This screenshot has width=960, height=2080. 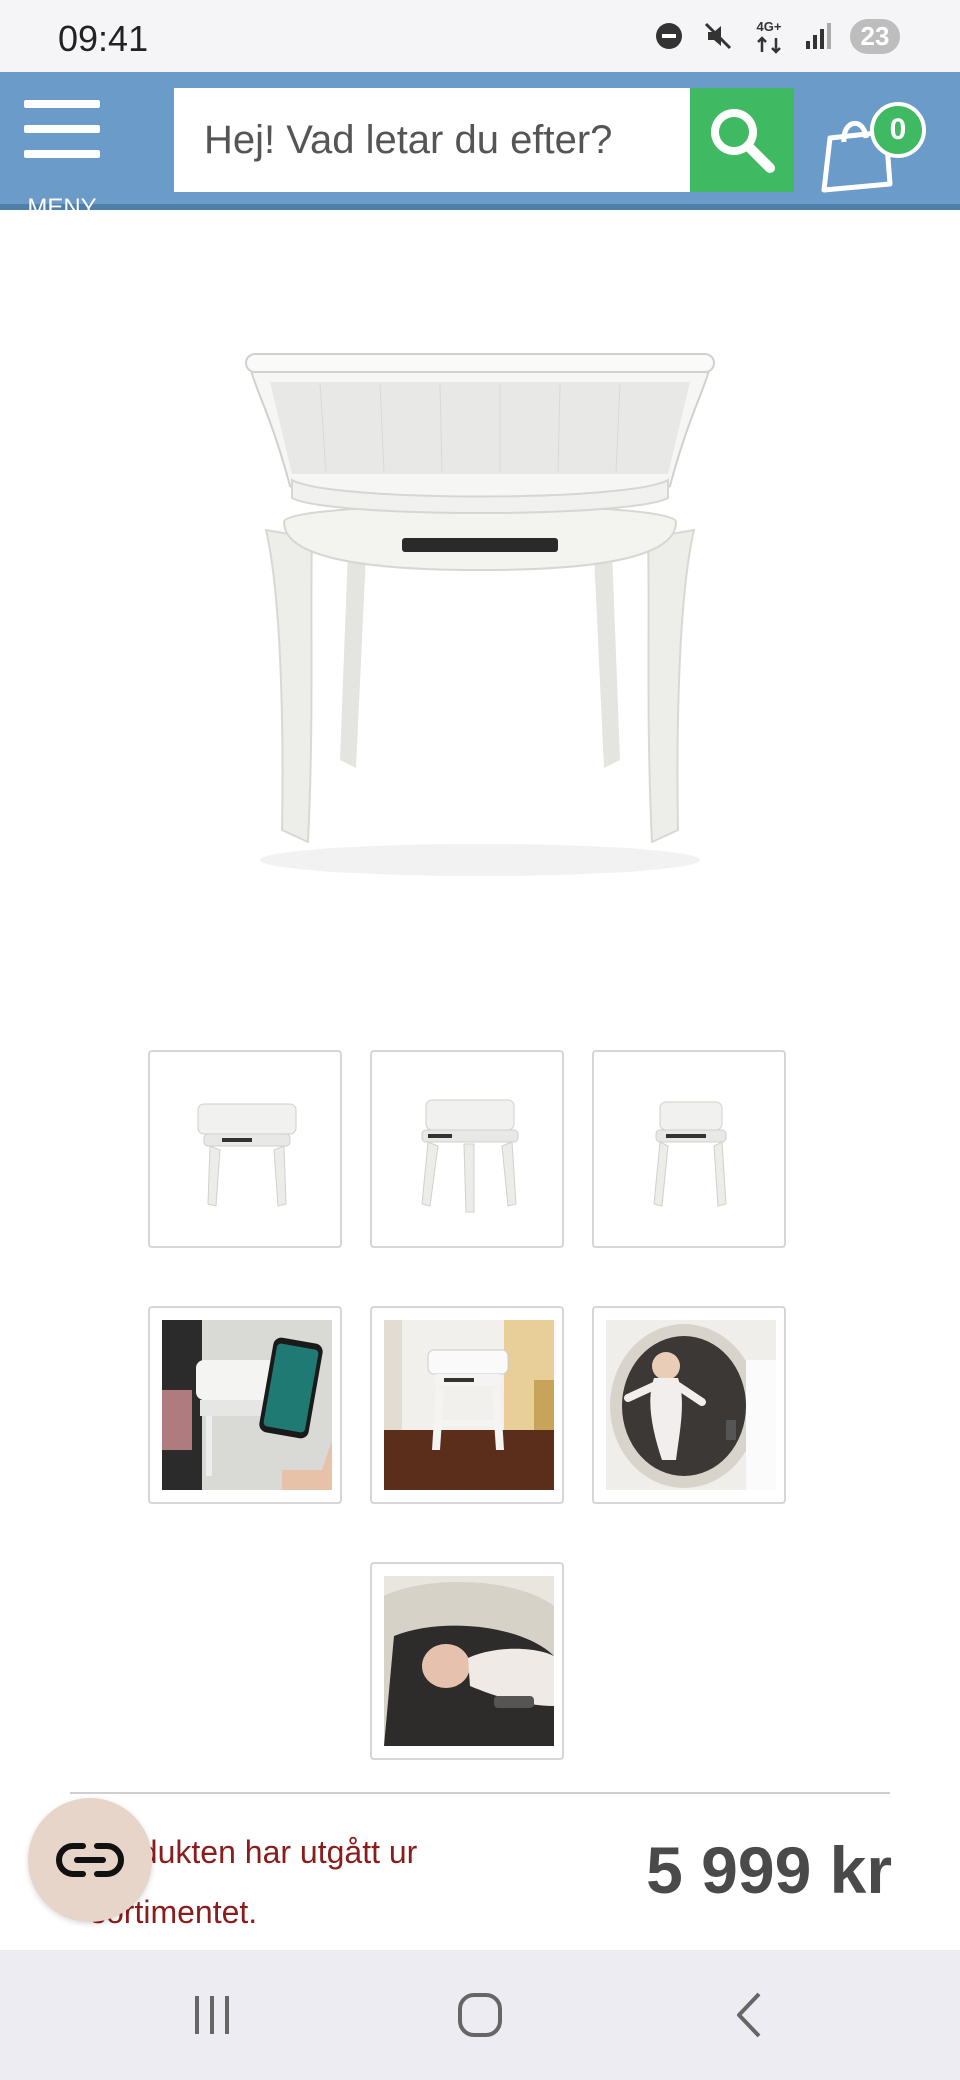 What do you see at coordinates (769, 36) in the screenshot?
I see `network-4g-icon: 4G+` at bounding box center [769, 36].